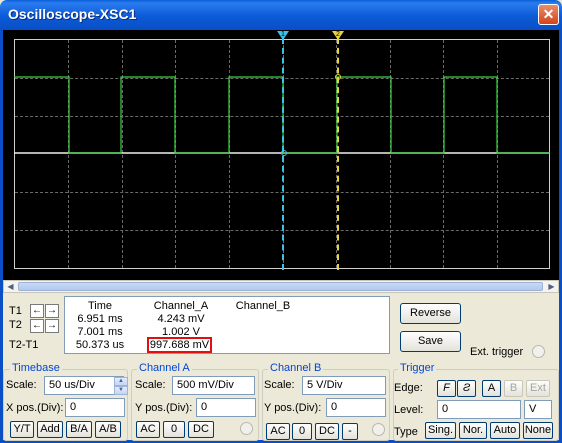  I want to click on trigger-level-field: 0, so click(479, 409).